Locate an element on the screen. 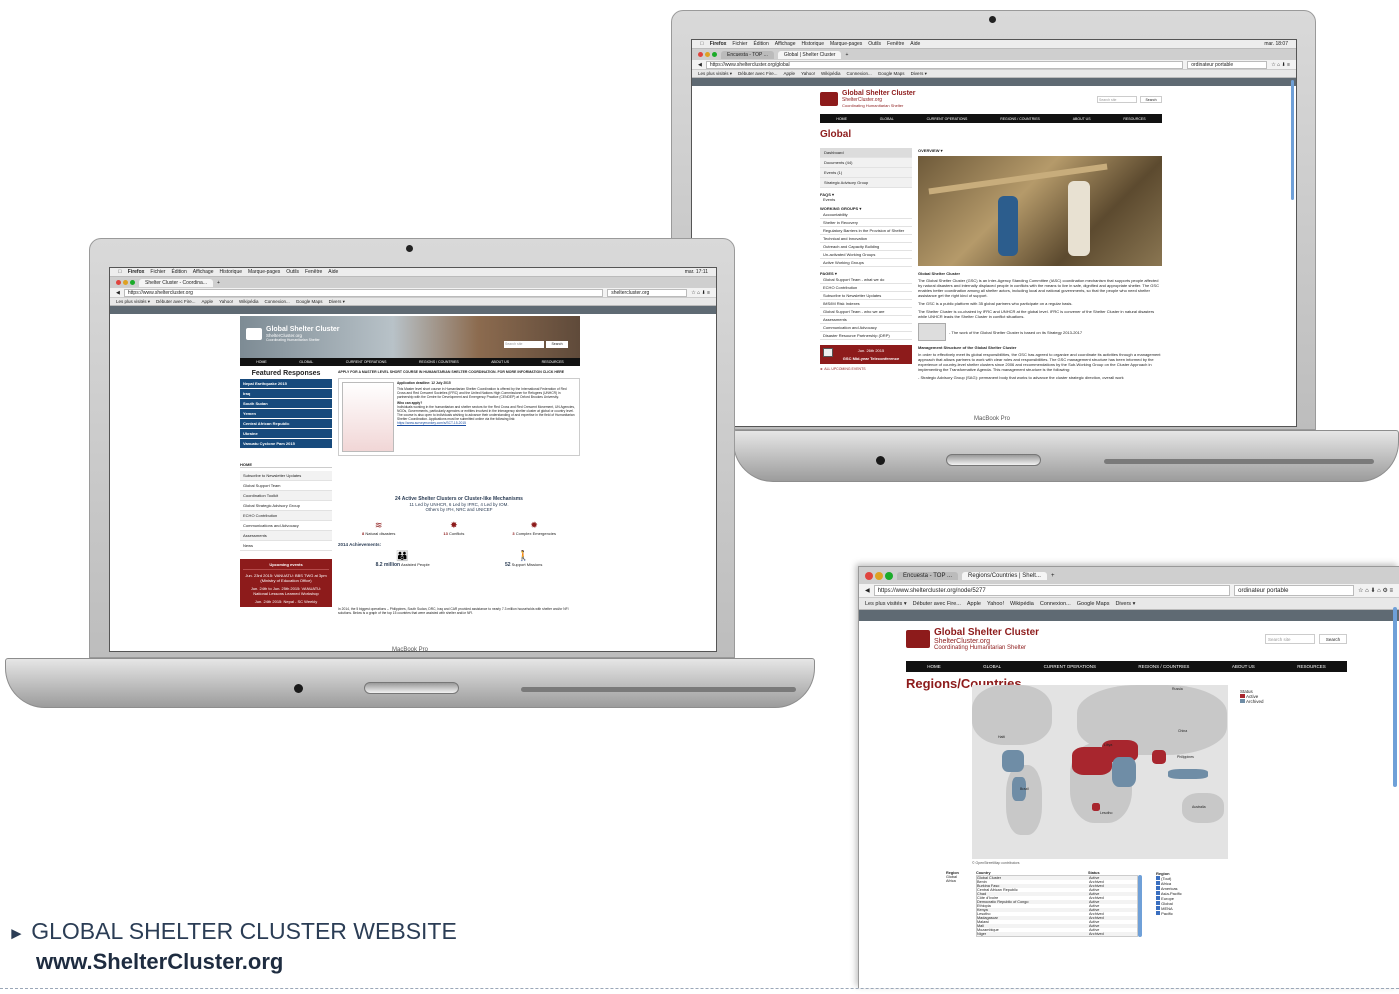 Image resolution: width=1399 pixels, height=994 pixels. side-tab-documents: Documents (44) is located at coordinates (866, 163).